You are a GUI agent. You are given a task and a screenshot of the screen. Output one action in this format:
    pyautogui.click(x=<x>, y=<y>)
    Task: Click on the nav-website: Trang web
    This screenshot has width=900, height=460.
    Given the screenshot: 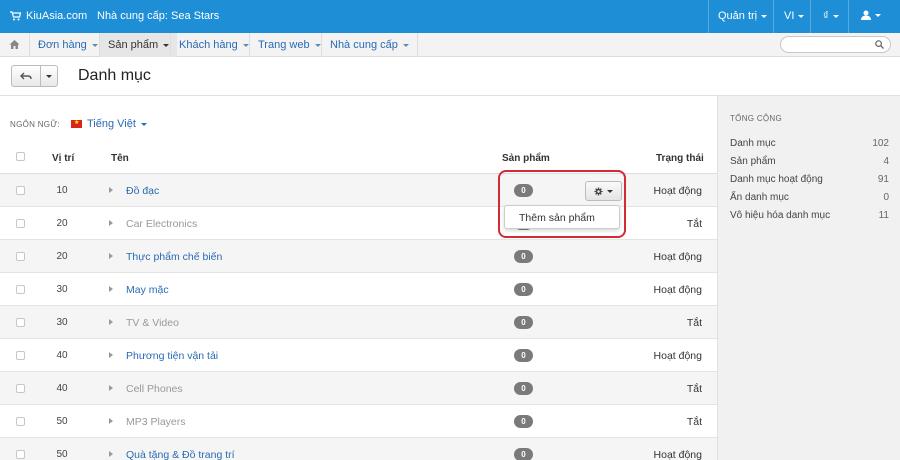 What is the action you would take?
    pyautogui.click(x=289, y=45)
    